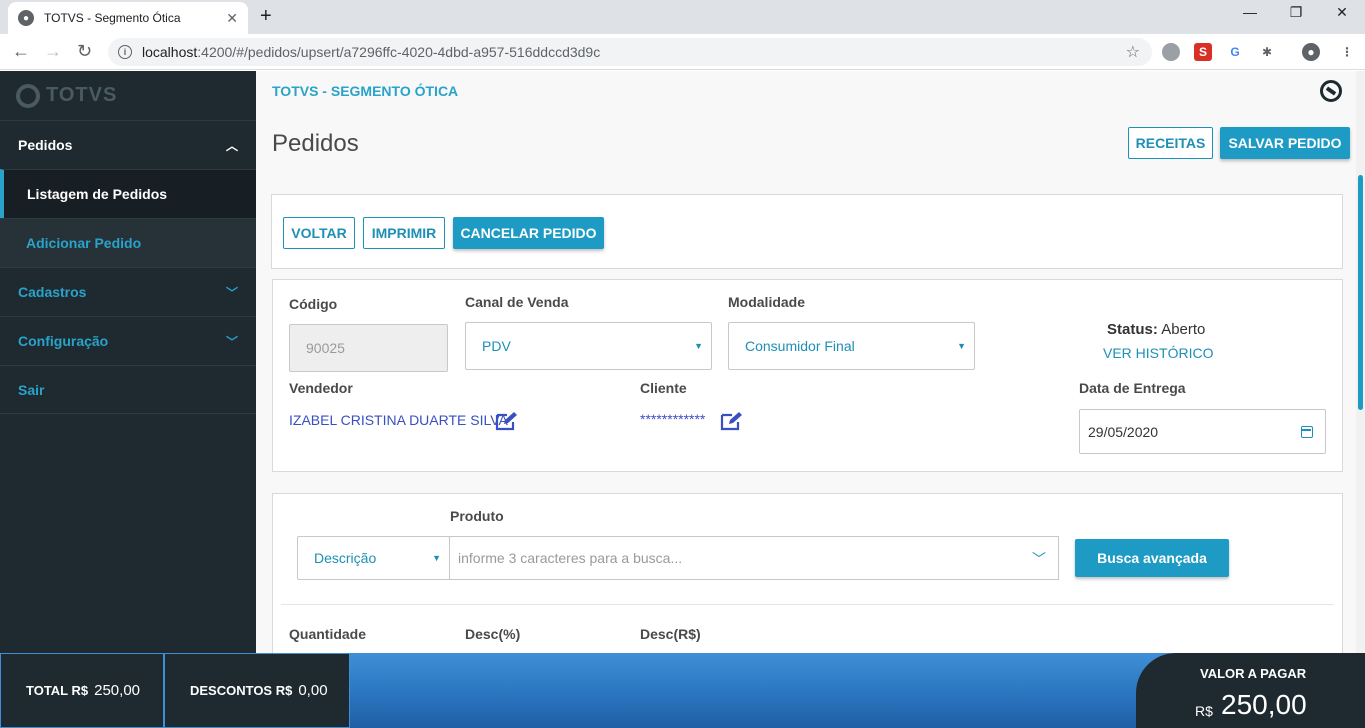  I want to click on status-text: Status: Aberto, so click(1156, 329).